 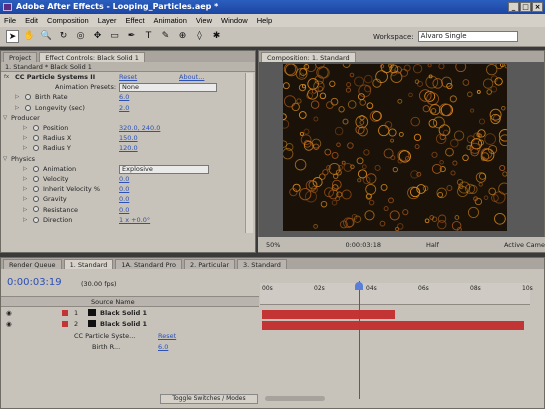 I want to click on param-value: 120.0, so click(x=128, y=148).